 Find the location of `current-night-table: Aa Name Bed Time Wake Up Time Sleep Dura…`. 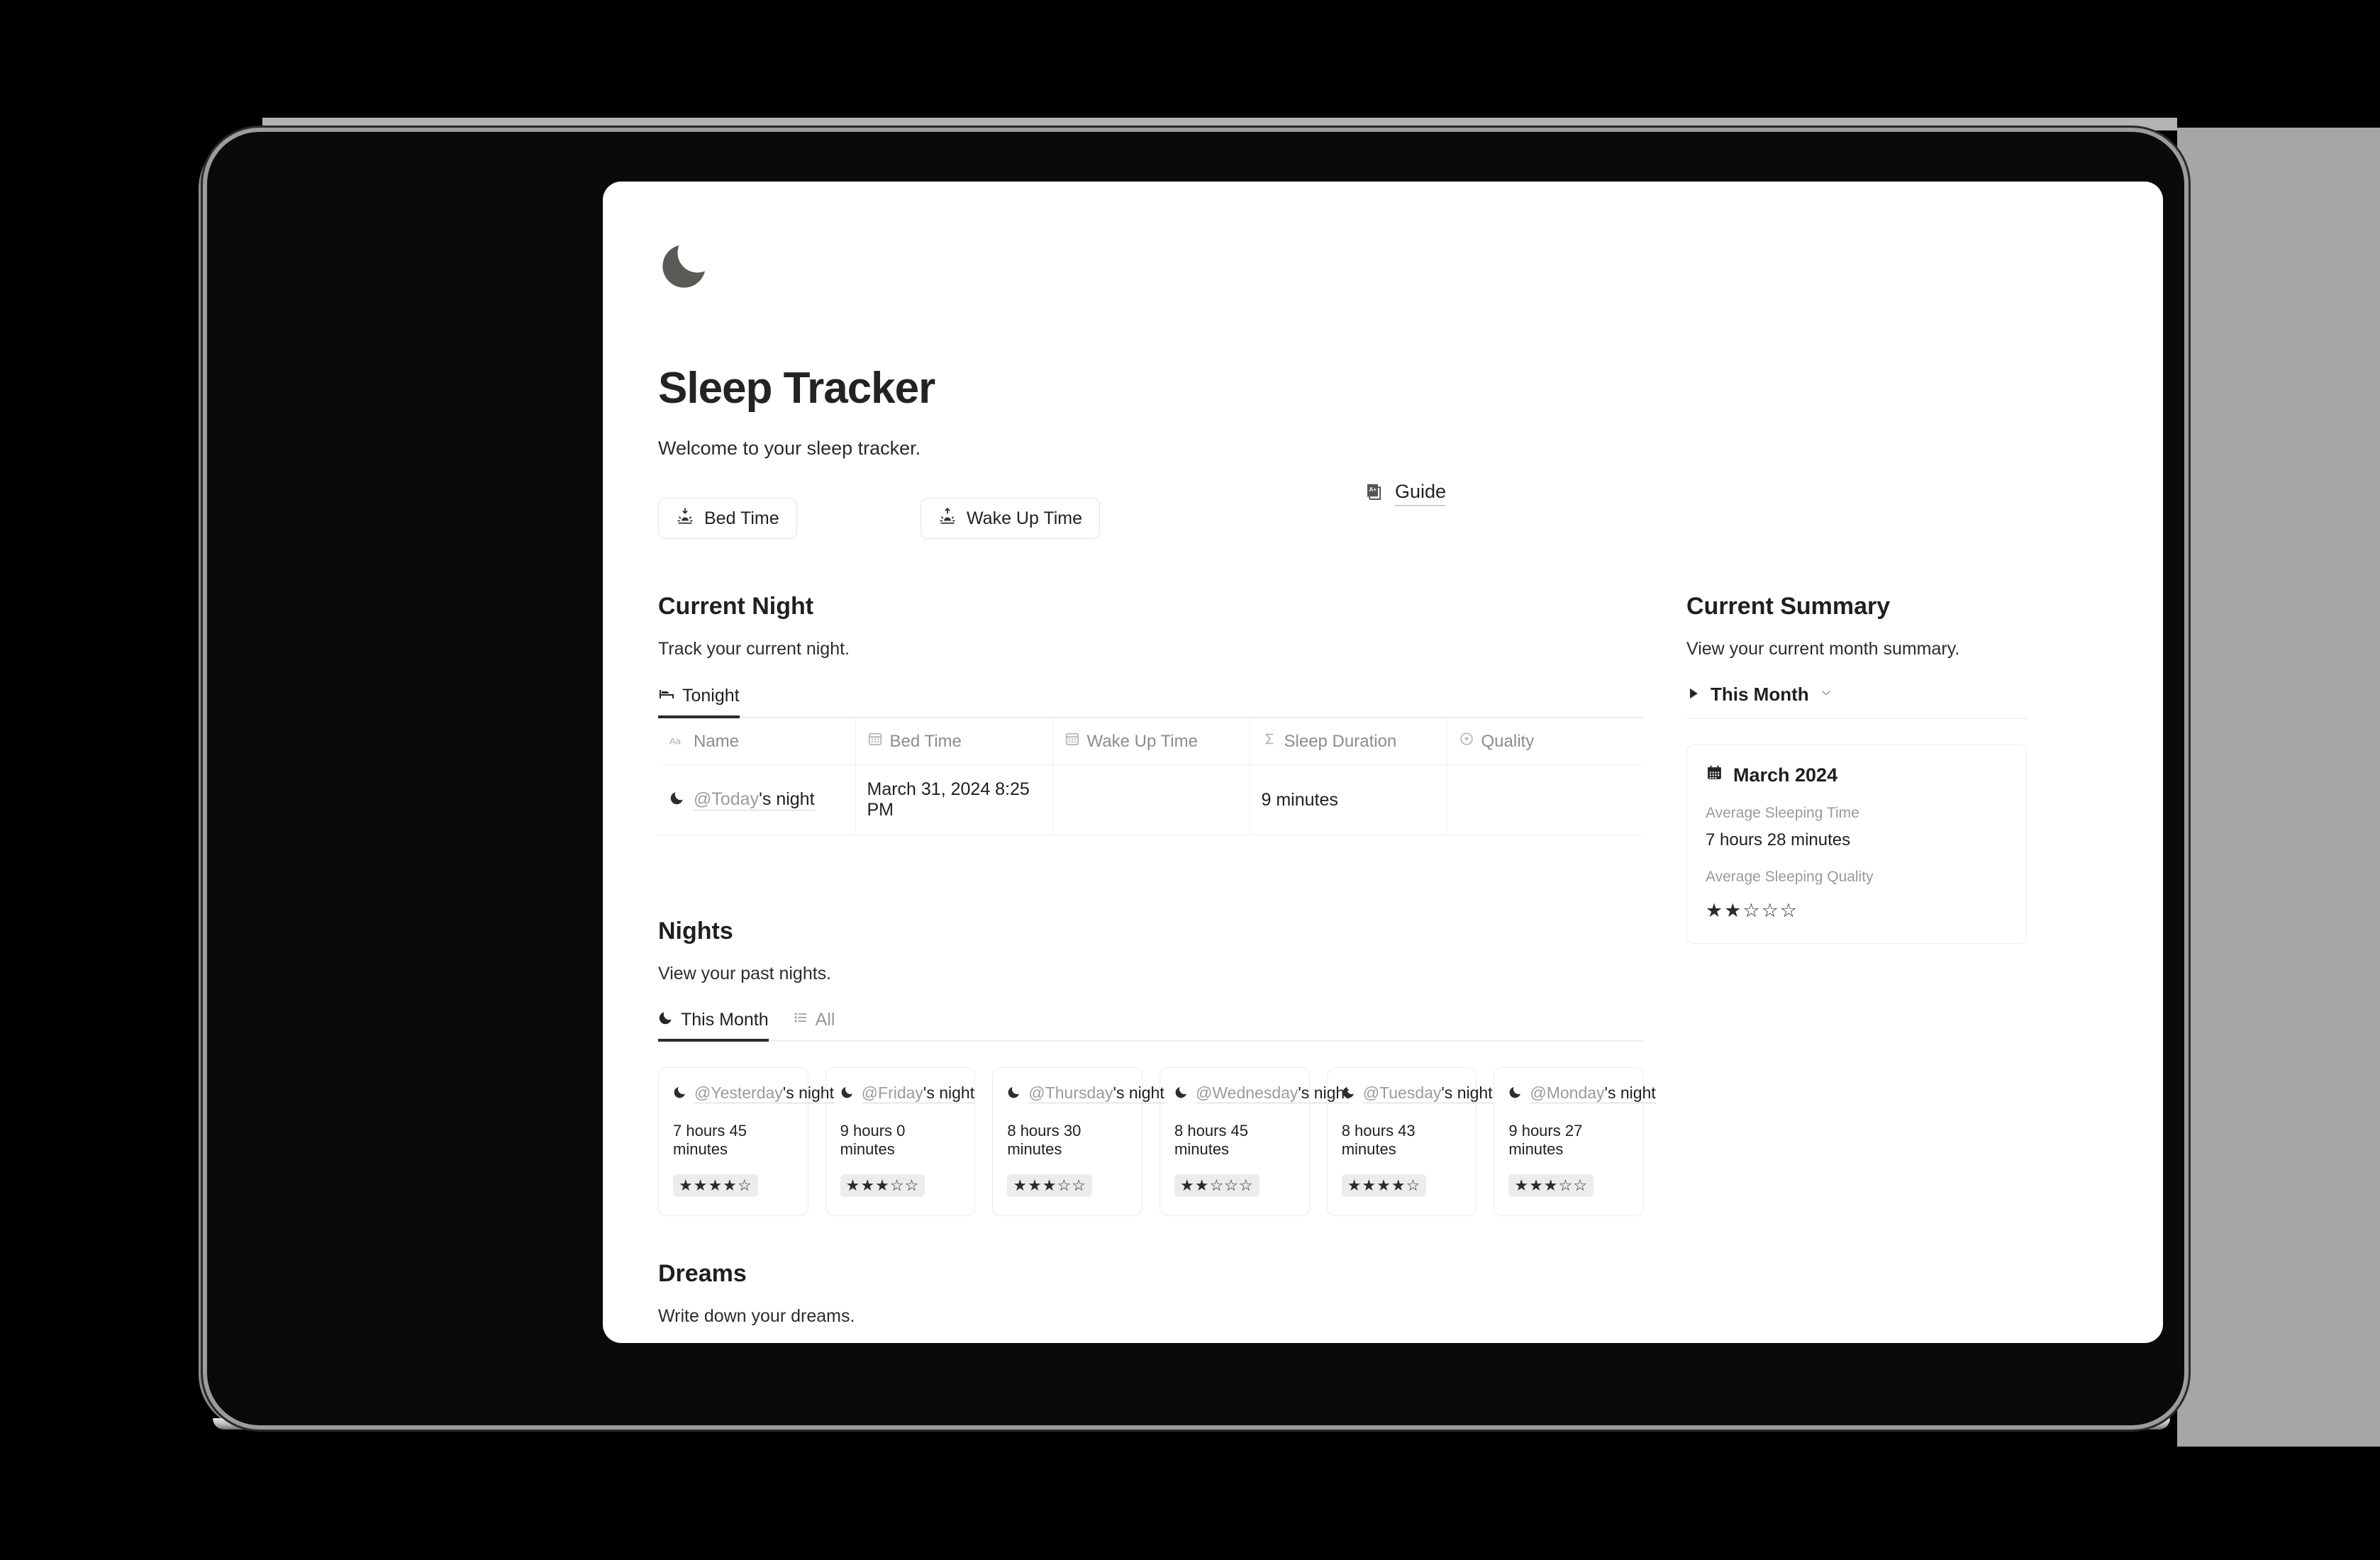

current-night-table: Aa Name Bed Time Wake Up Time Sleep Dura… is located at coordinates (1151, 776).